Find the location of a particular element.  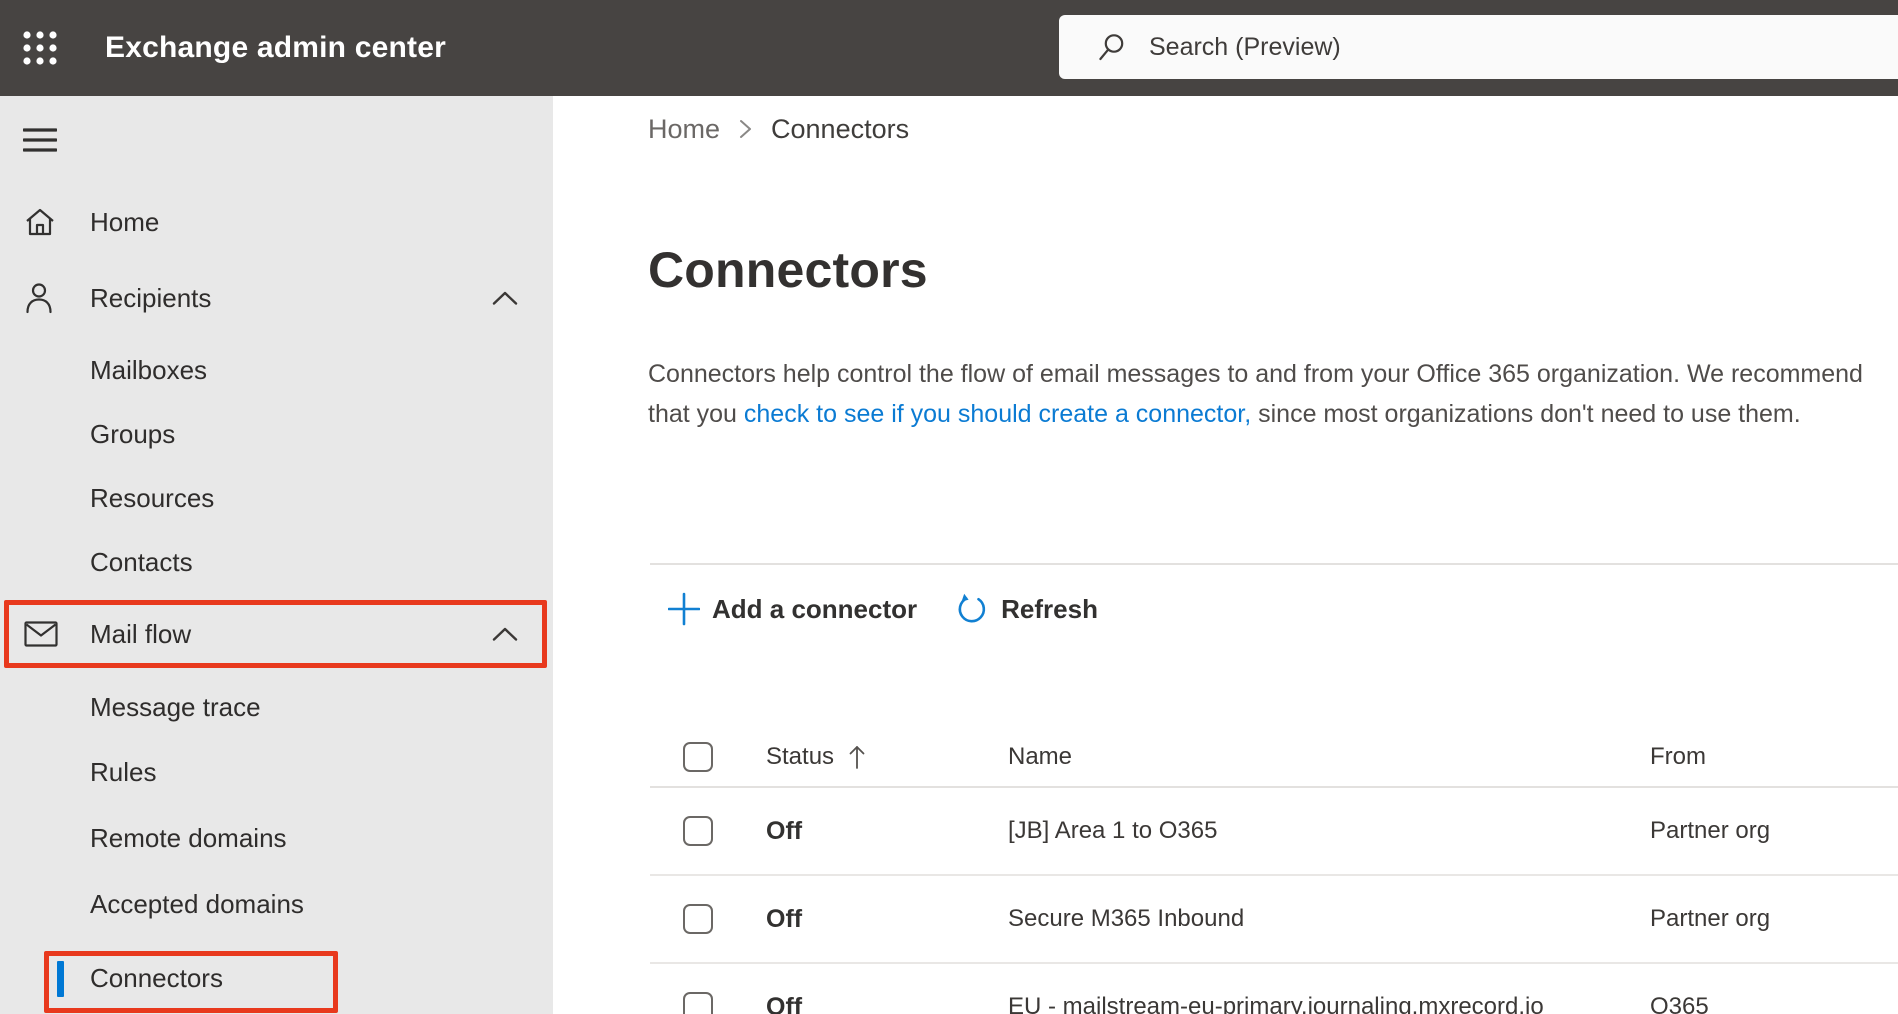

app-title: Exchange admin center is located at coordinates (275, 47).